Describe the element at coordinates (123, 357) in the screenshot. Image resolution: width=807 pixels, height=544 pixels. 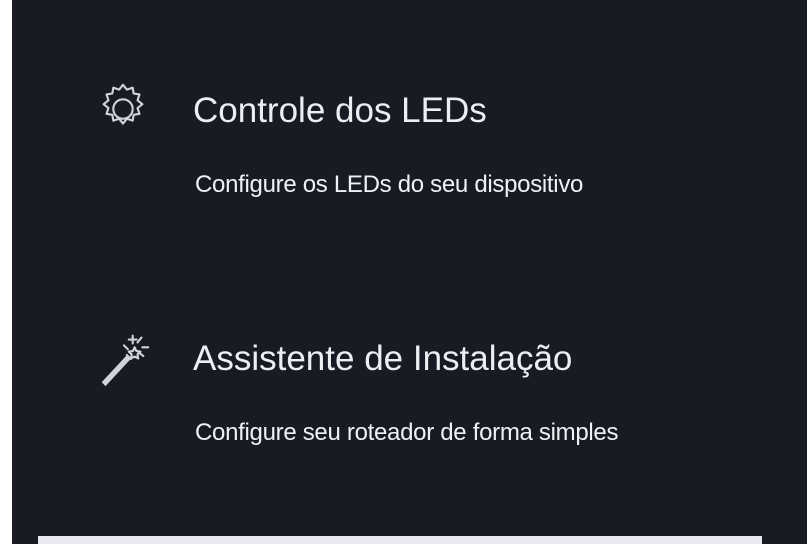
I see `magic-wand-icon` at that location.